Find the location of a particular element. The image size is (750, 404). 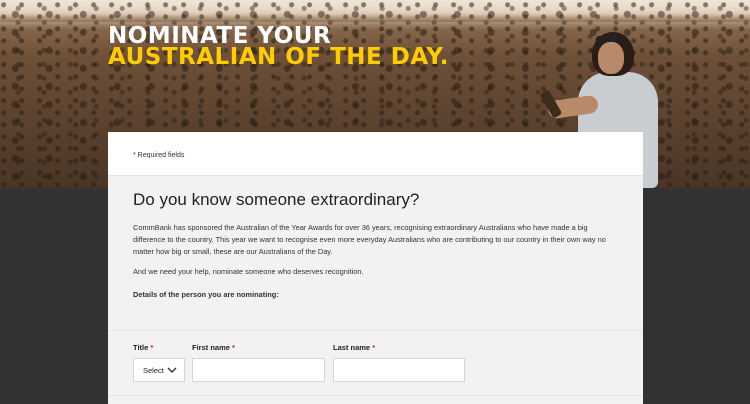

first-name-label-text: First name is located at coordinates (211, 347).